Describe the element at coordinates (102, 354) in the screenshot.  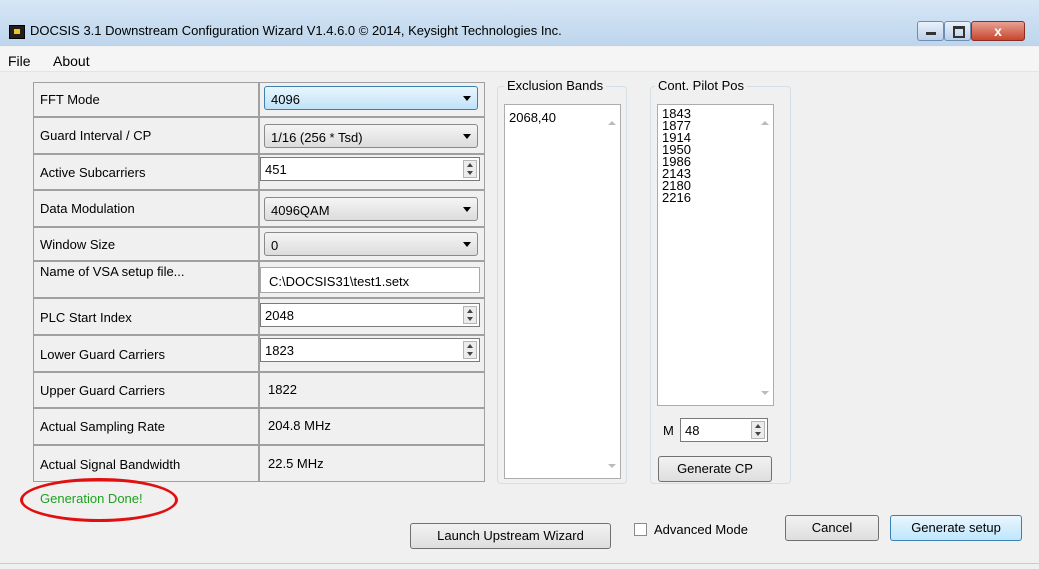
I see `lower-guard-label: Lower Guard Carriers` at that location.